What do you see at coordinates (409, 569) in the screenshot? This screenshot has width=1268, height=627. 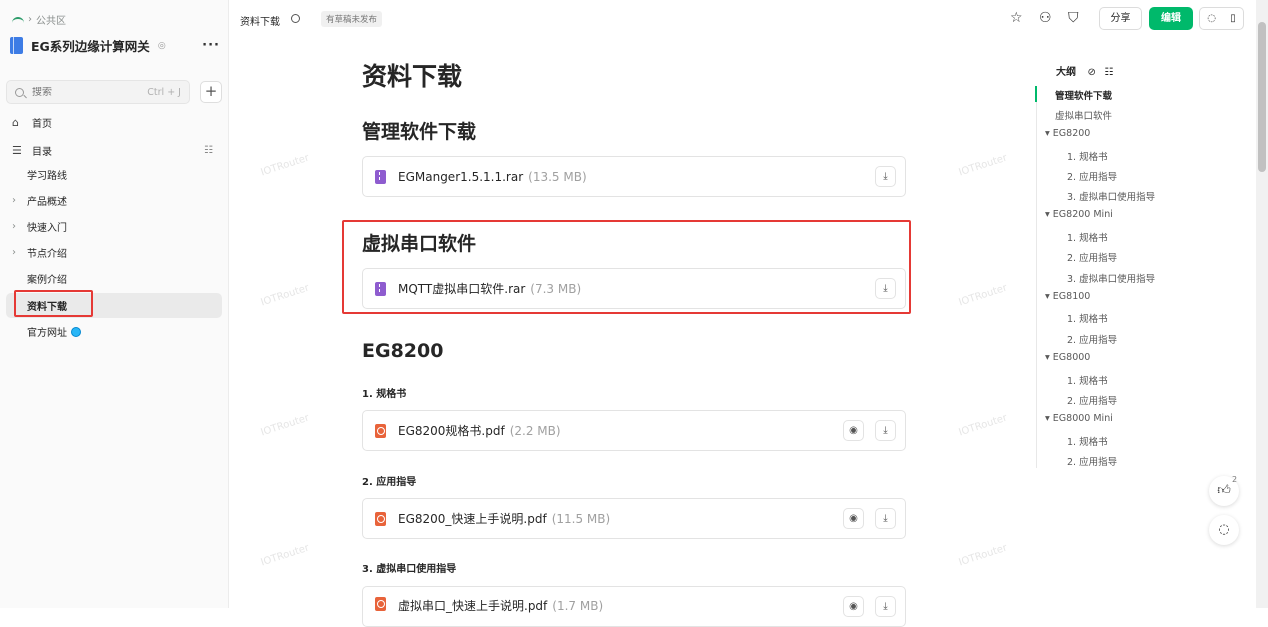 I see `subsection-heading: 3. 虚拟串口使用指导` at bounding box center [409, 569].